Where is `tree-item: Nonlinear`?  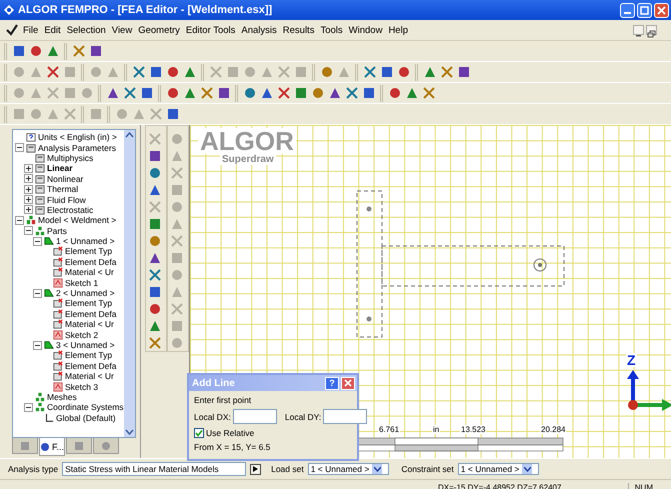 tree-item: Nonlinear is located at coordinates (65, 179).